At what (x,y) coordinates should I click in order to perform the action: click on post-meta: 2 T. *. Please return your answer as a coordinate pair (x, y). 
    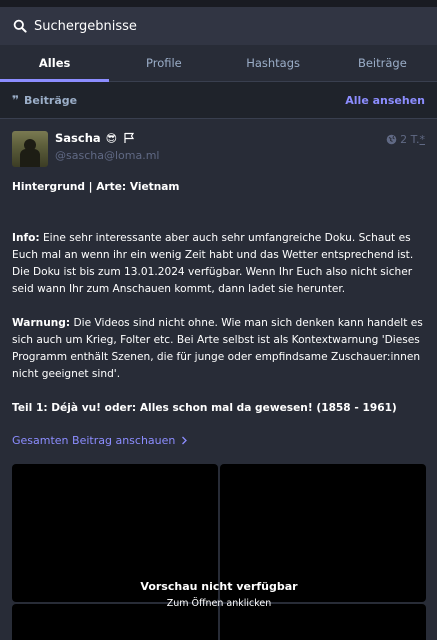
    Looking at the image, I should click on (405, 139).